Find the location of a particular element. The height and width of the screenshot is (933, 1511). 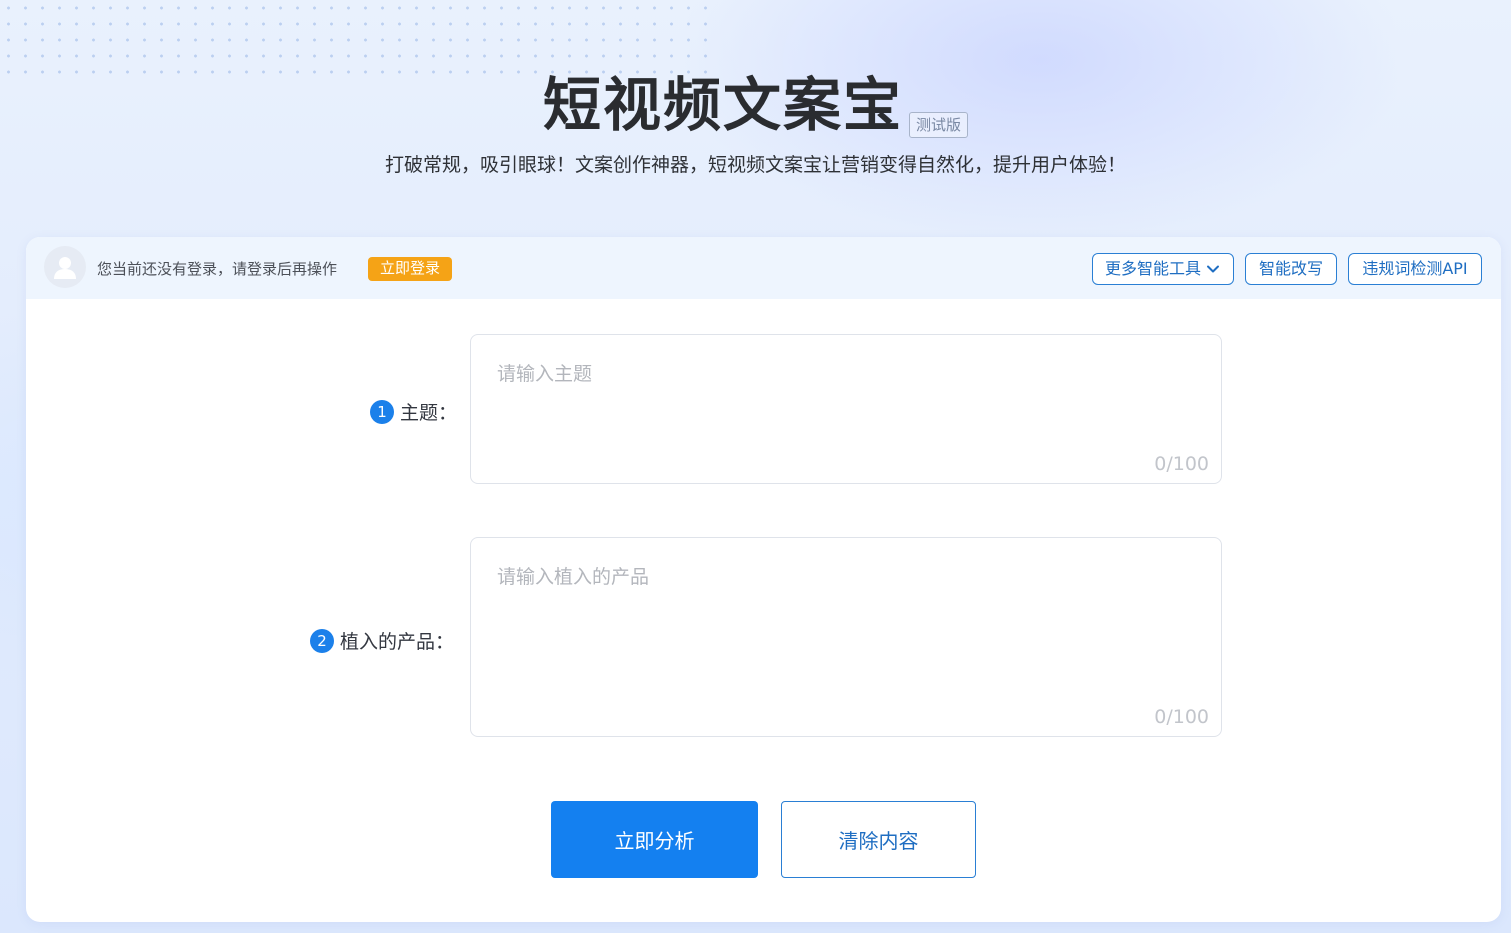

product-label: 2 植入的产品： is located at coordinates (382, 640).